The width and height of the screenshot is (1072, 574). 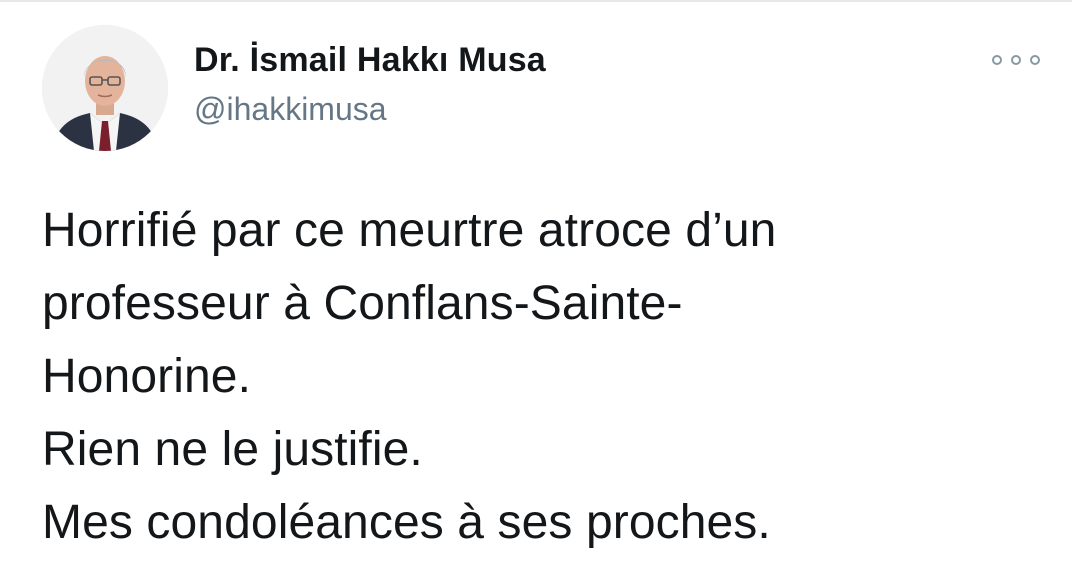 I want to click on more-options-icon, so click(x=1016, y=60).